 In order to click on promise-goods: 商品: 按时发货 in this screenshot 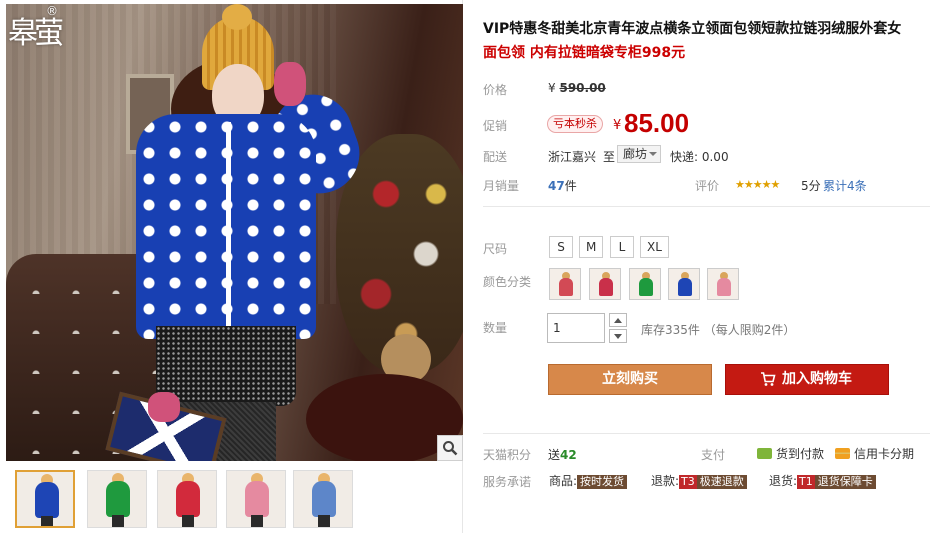, I will do `click(588, 480)`.